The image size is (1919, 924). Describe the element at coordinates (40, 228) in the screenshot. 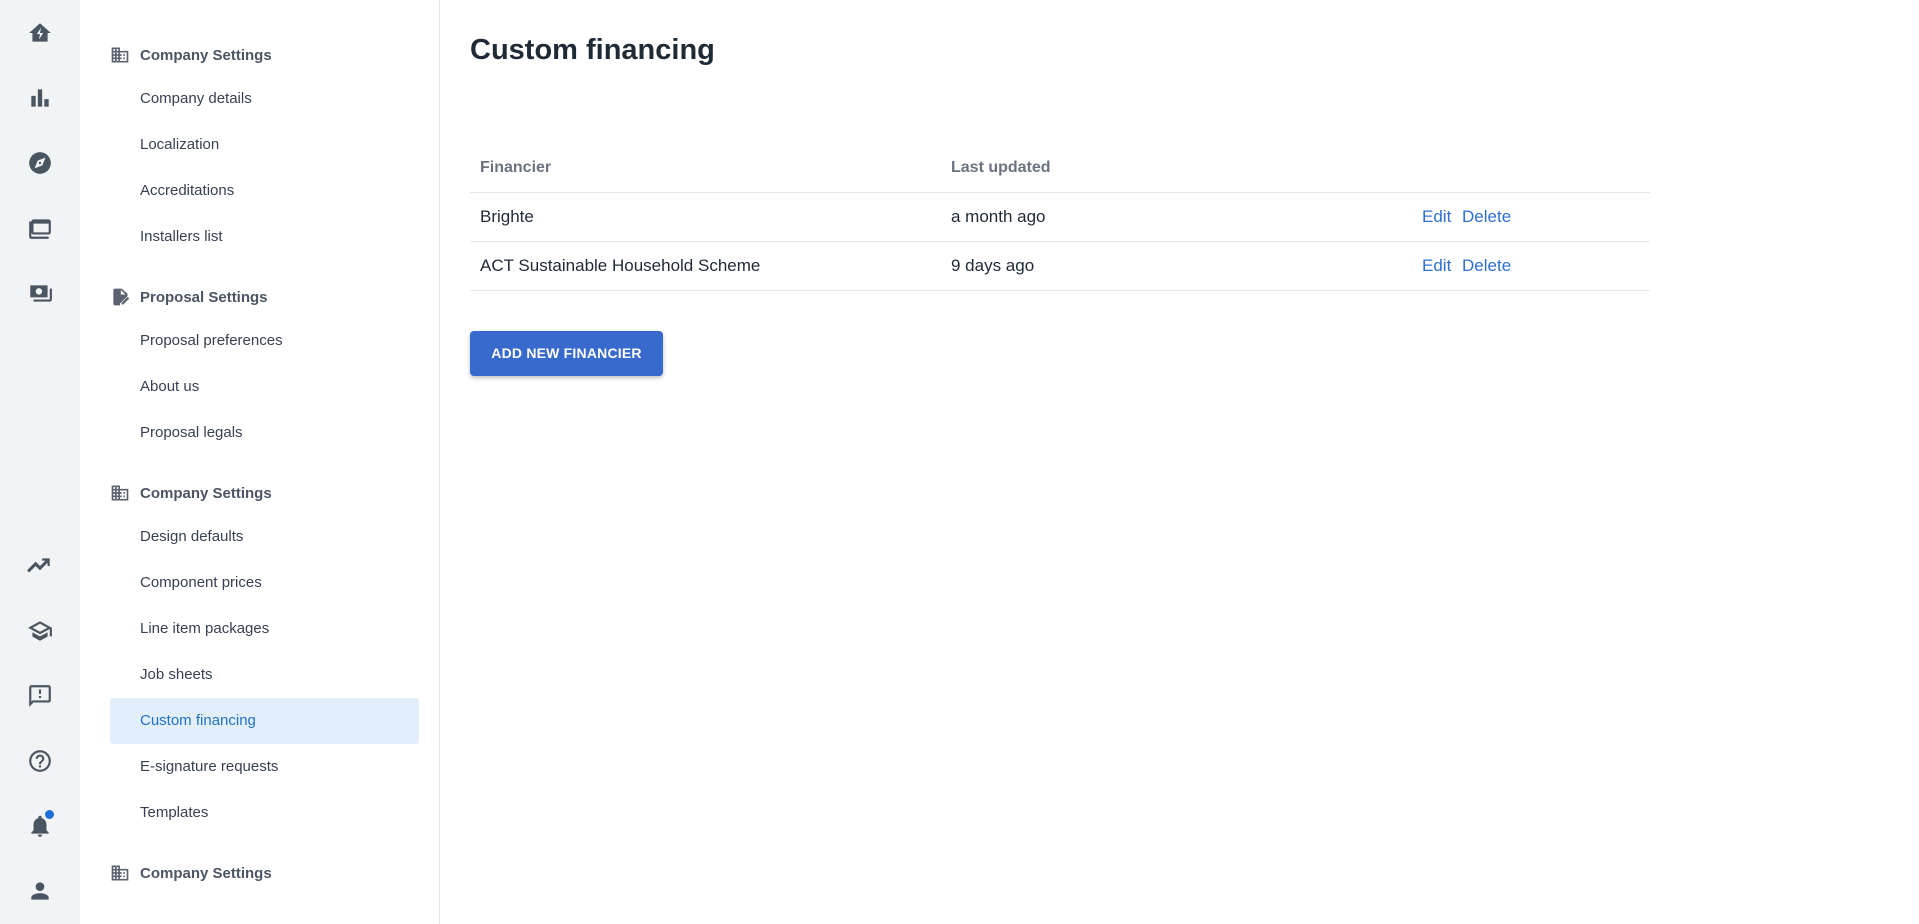

I see `folders-icon` at that location.